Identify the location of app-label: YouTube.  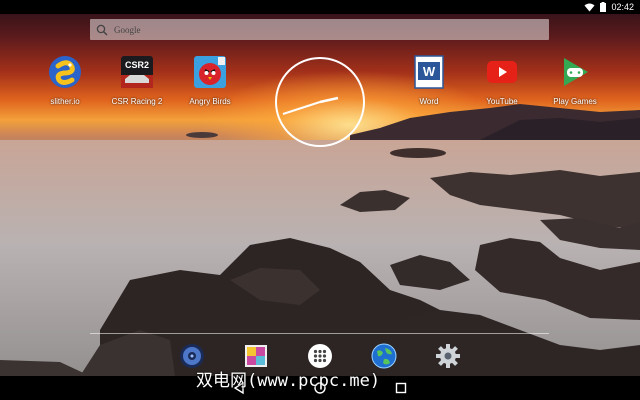
(502, 101).